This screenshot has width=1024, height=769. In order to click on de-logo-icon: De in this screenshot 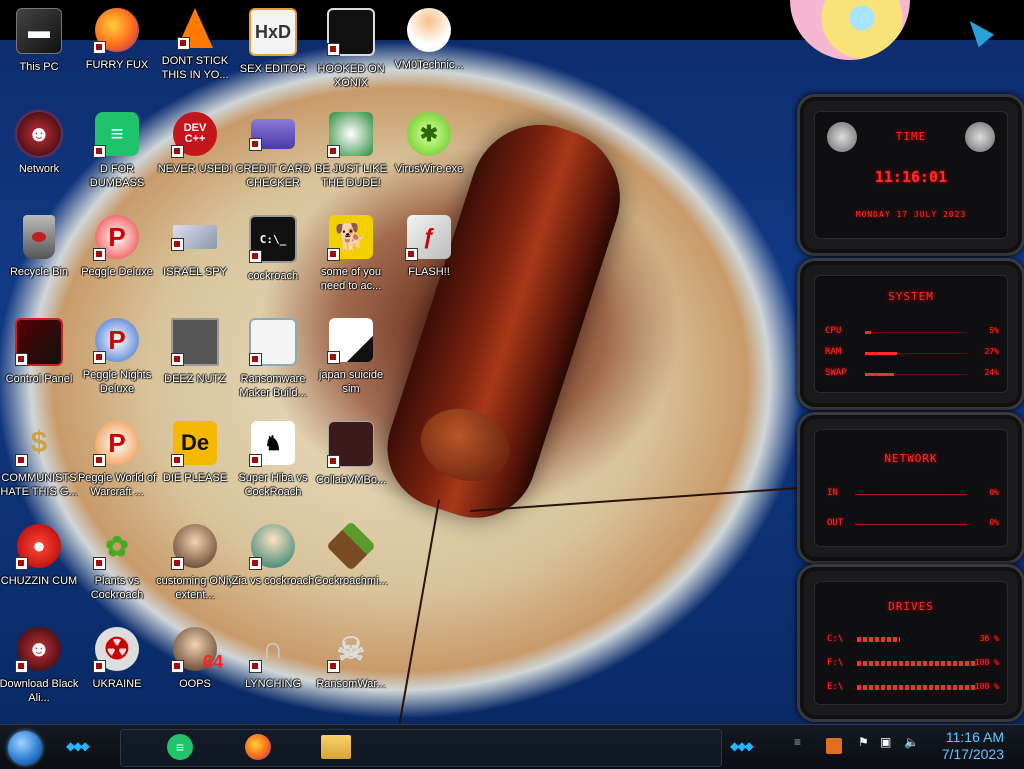, I will do `click(194, 444)`.